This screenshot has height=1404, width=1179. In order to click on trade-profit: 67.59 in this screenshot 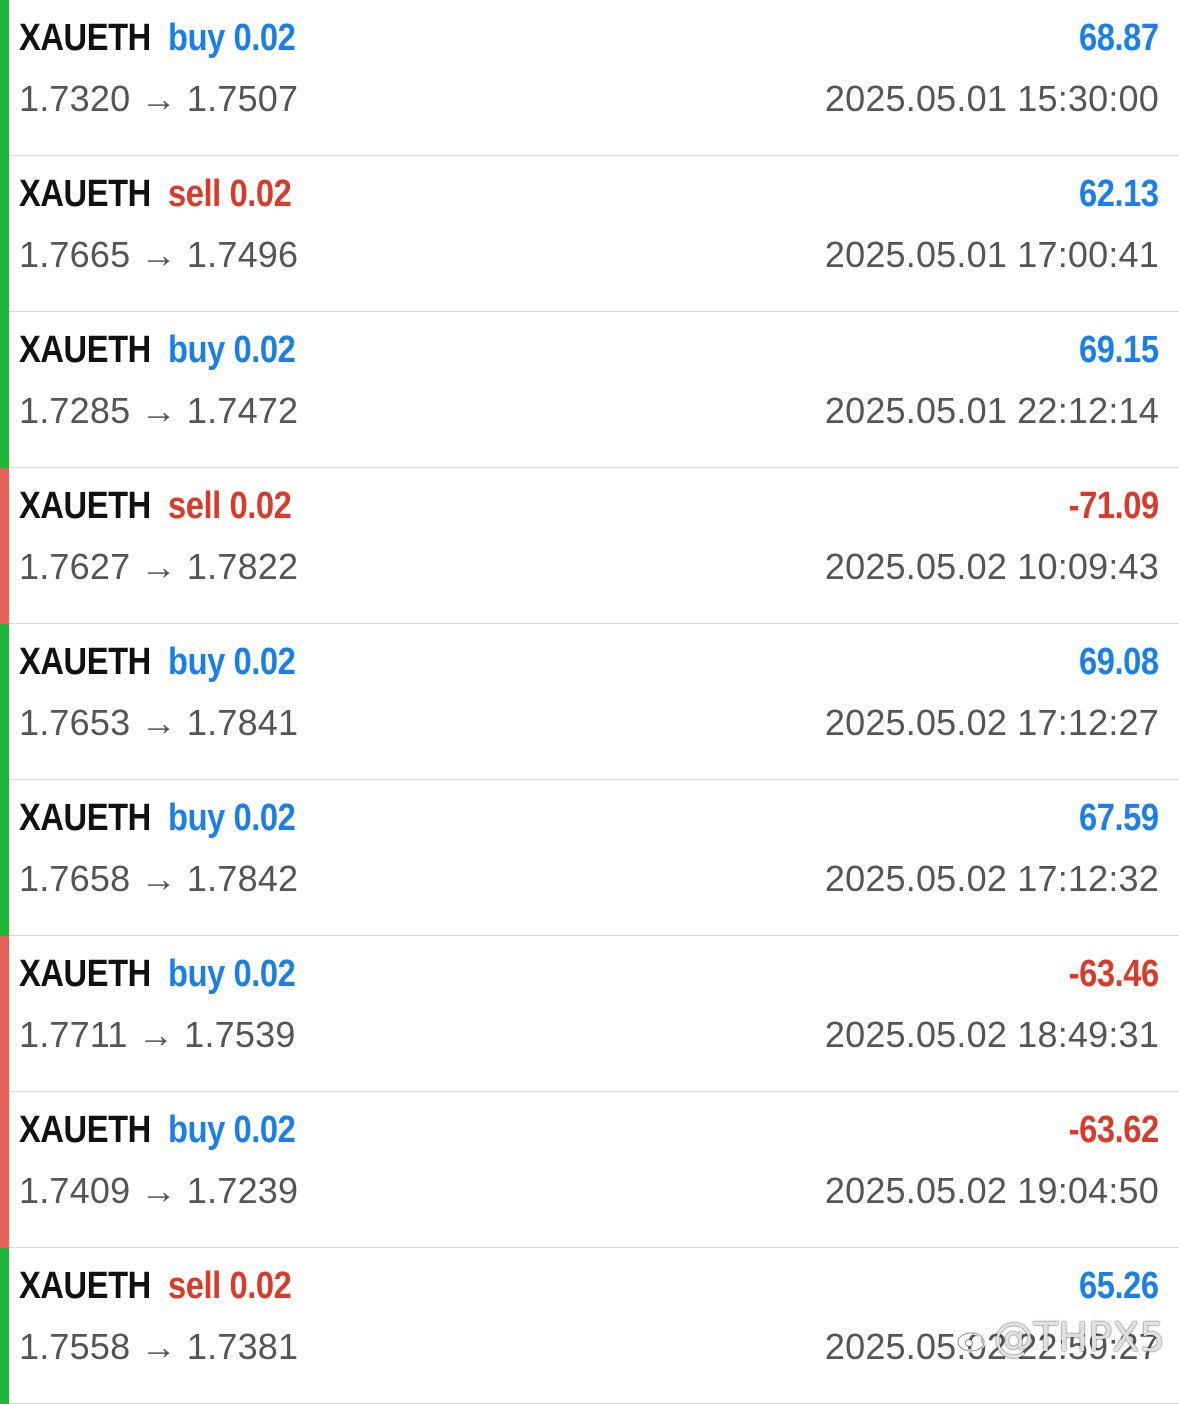, I will do `click(1119, 817)`.